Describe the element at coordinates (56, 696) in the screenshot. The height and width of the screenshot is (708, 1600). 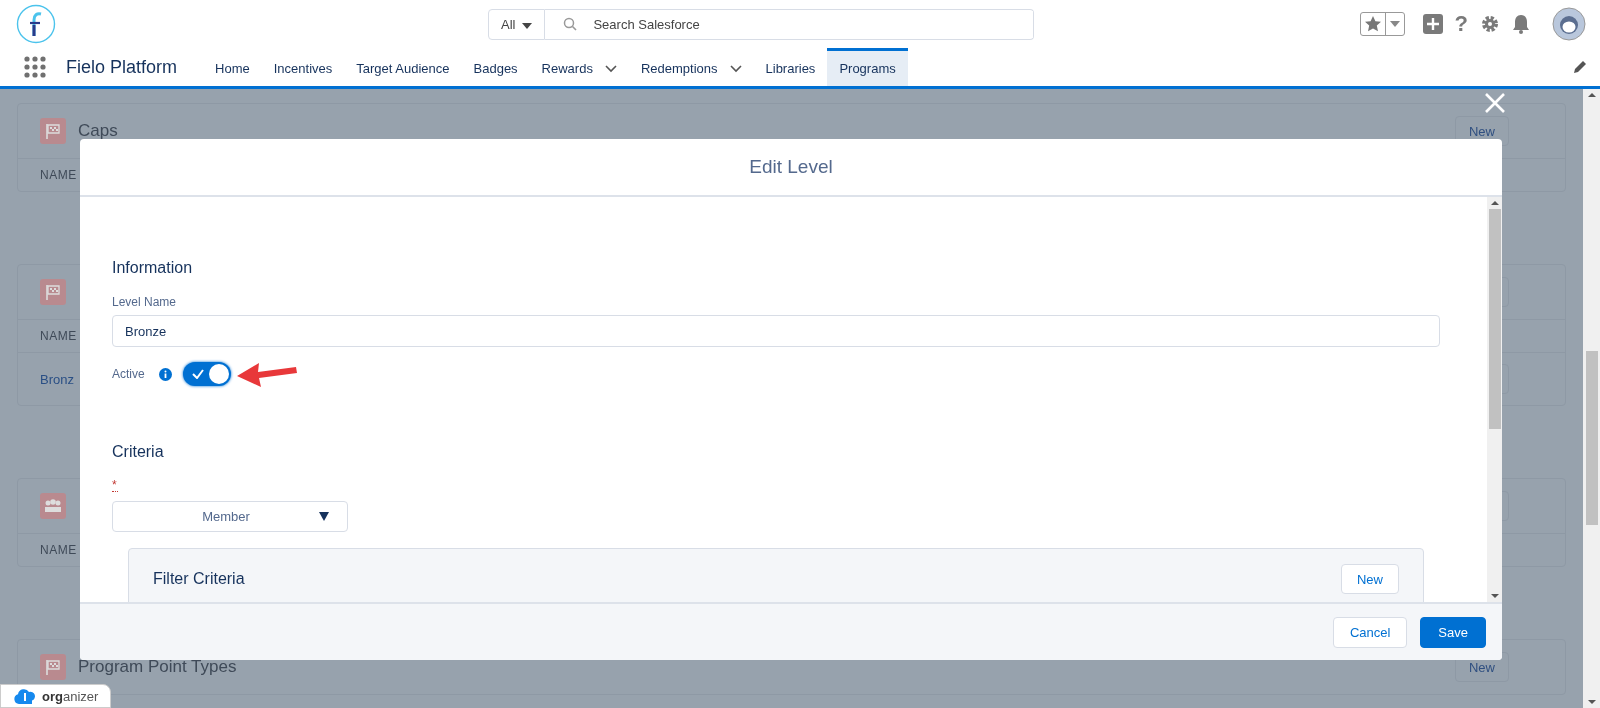
I see `organizer-badge: organizer` at that location.